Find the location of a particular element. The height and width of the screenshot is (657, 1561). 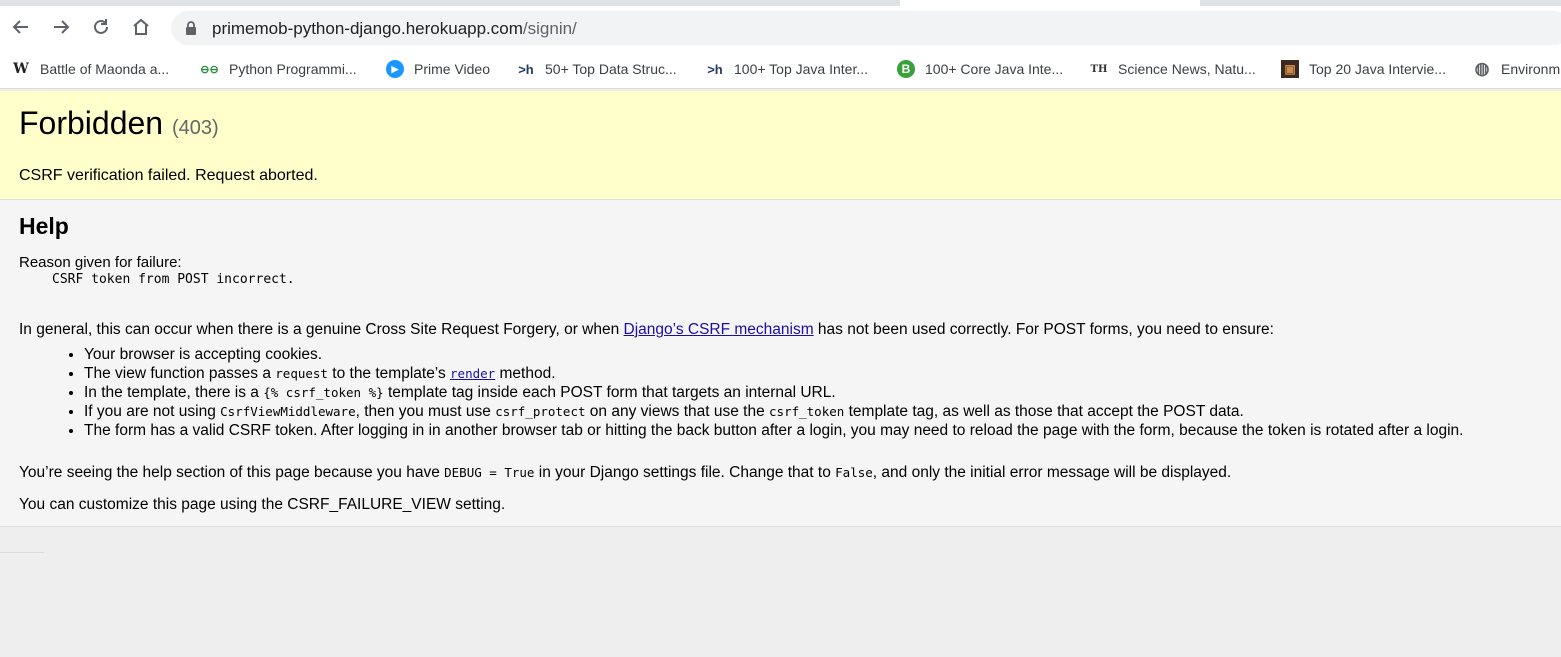

bookmark-item: ◍ Environm is located at coordinates (1517, 69).